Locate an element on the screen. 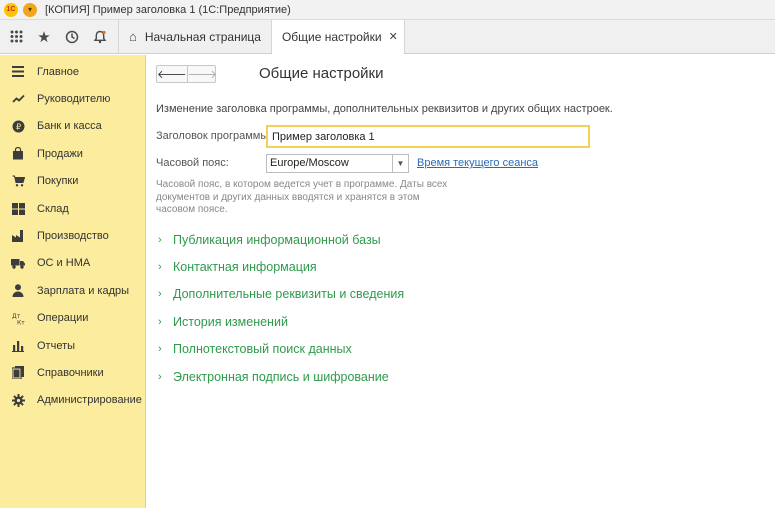 Image resolution: width=775 pixels, height=508 pixels. timezone-select: Europe/Moscow ▼ is located at coordinates (337, 163).